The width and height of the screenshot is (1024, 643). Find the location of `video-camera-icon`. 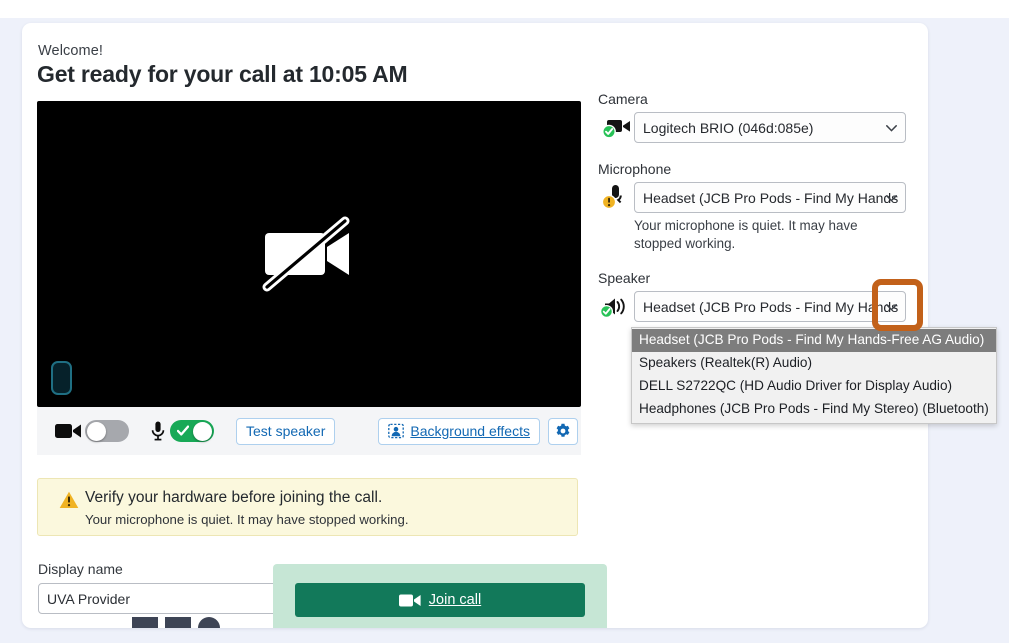

video-camera-icon is located at coordinates (409, 600).